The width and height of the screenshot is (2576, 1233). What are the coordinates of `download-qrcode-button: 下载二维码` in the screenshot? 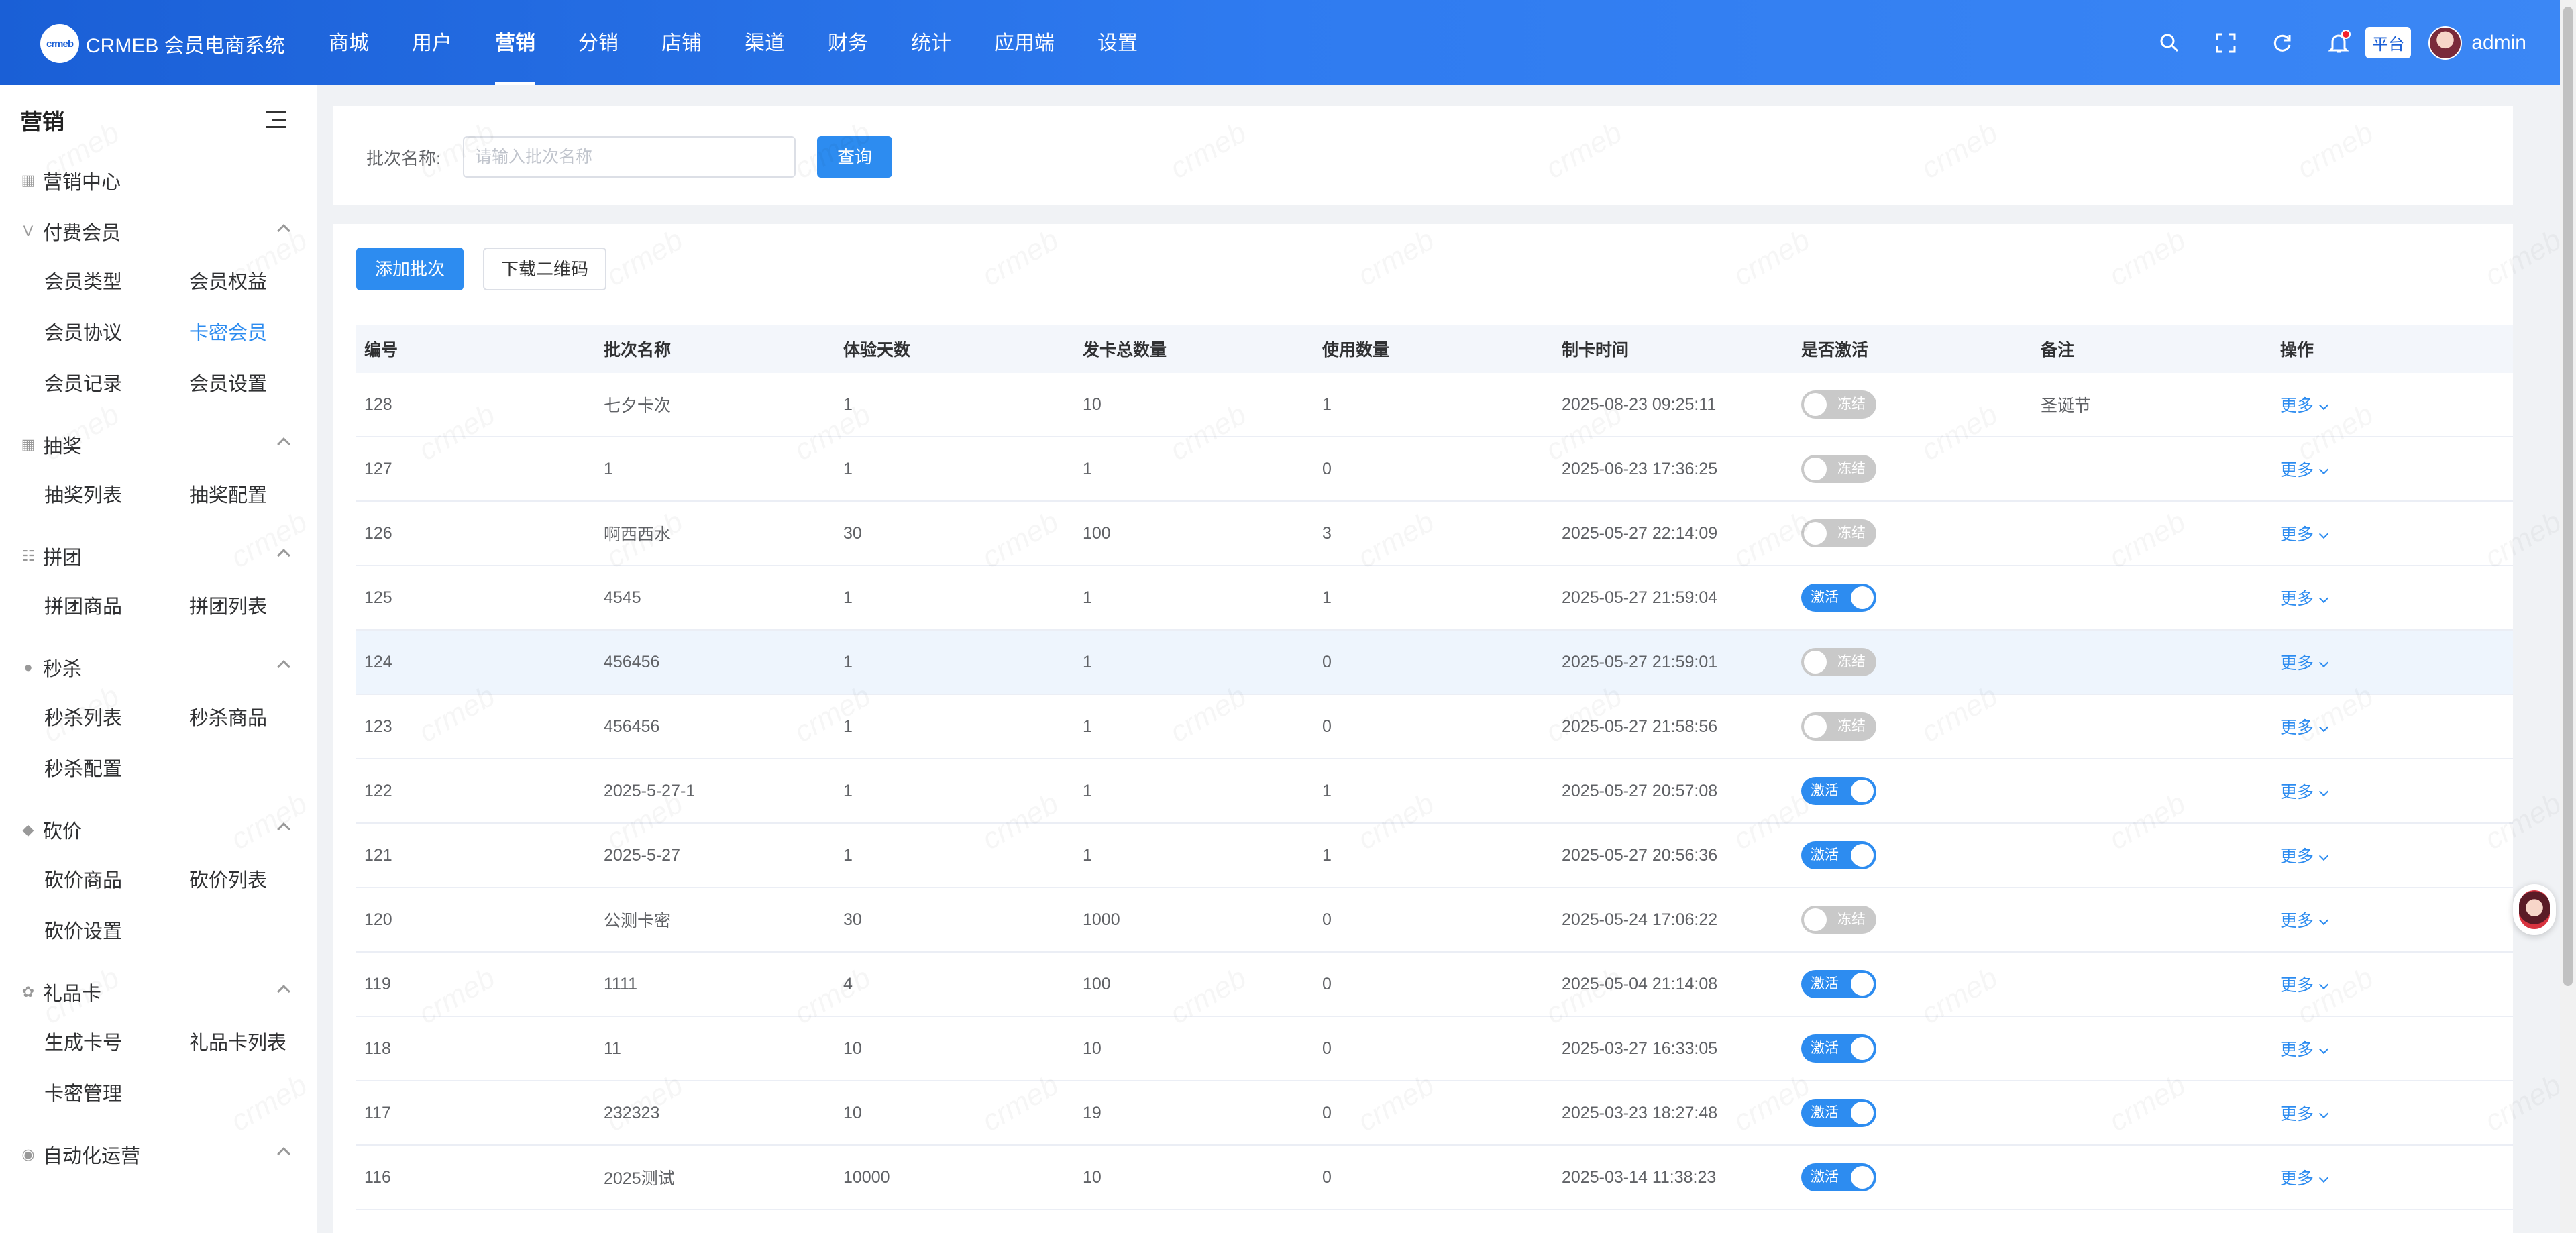 It's located at (544, 269).